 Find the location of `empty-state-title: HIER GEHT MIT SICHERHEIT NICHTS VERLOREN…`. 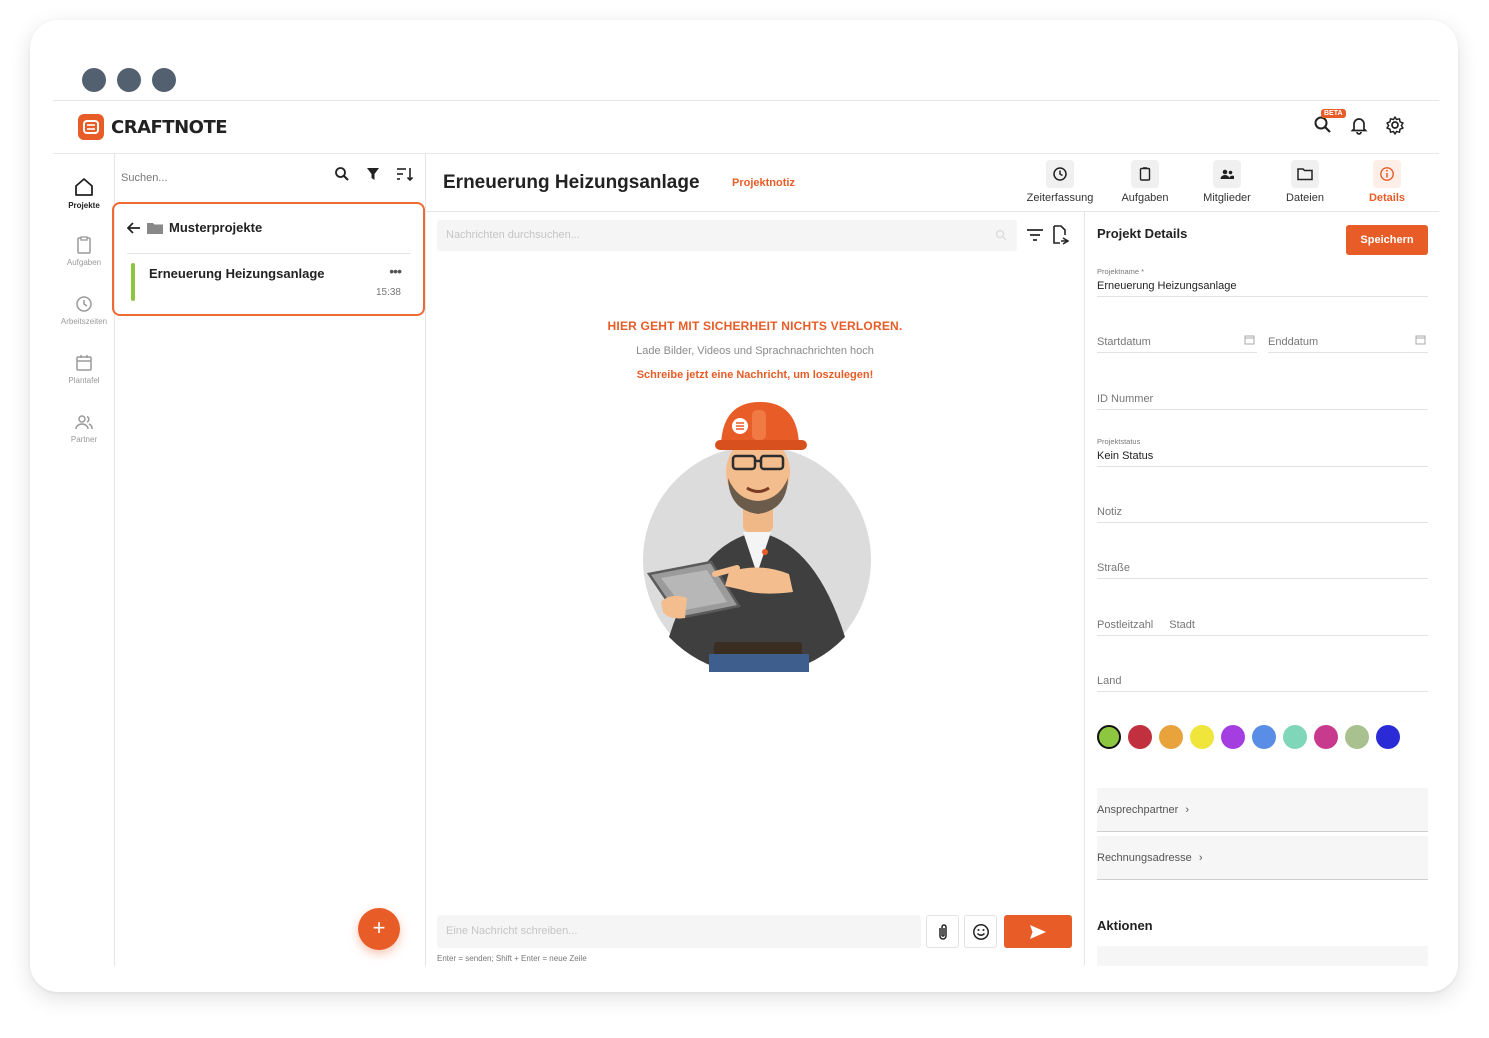

empty-state-title: HIER GEHT MIT SICHERHEIT NICHTS VERLOREN… is located at coordinates (755, 326).